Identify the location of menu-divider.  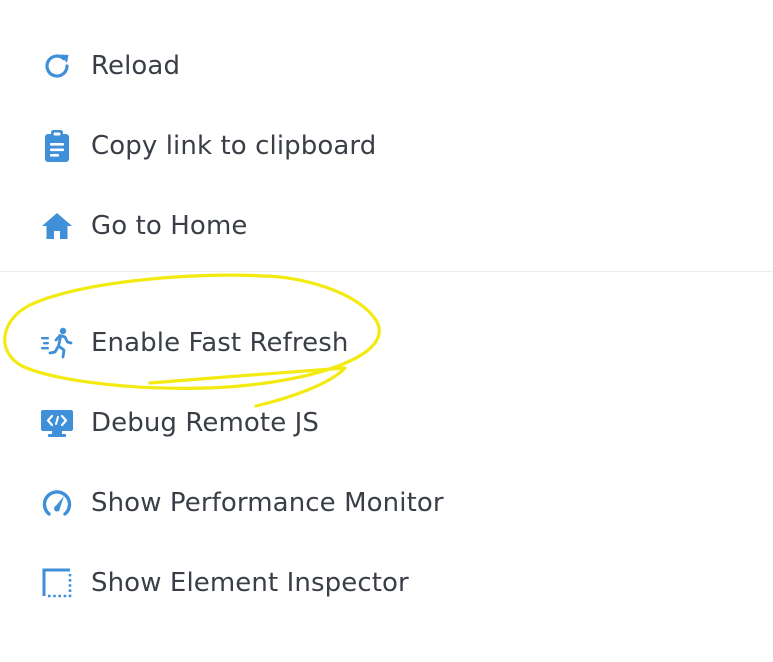
(386, 271).